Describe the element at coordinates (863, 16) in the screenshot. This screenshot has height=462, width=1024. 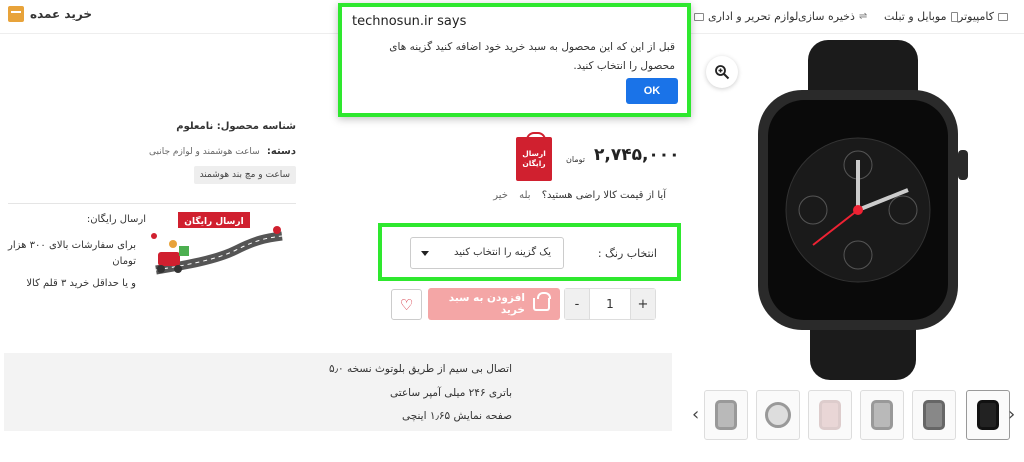
I see `usb-icon: ⇌` at that location.